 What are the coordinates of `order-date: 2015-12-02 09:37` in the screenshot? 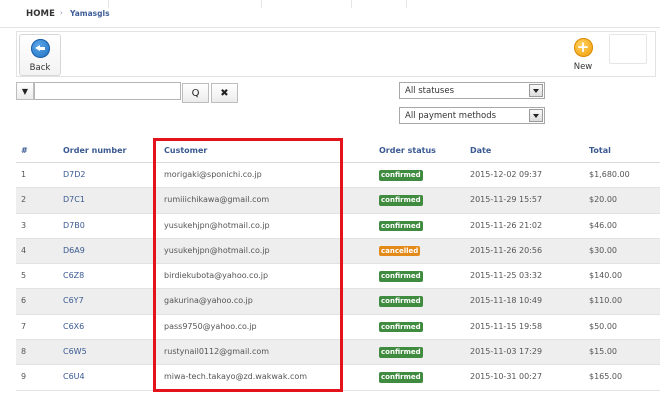 It's located at (506, 174).